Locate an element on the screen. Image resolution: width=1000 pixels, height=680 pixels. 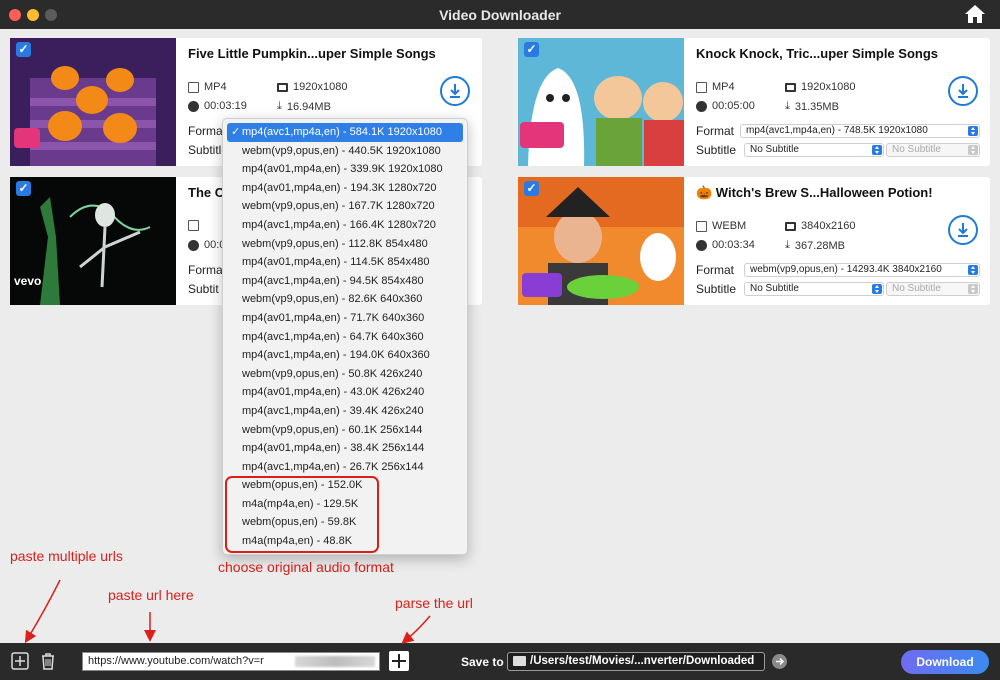
checkmark-icon: ✓ is located at coordinates (236, 132).